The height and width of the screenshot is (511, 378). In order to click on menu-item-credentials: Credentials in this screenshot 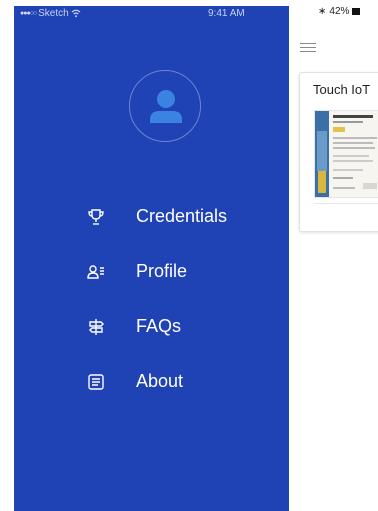, I will do `click(184, 216)`.